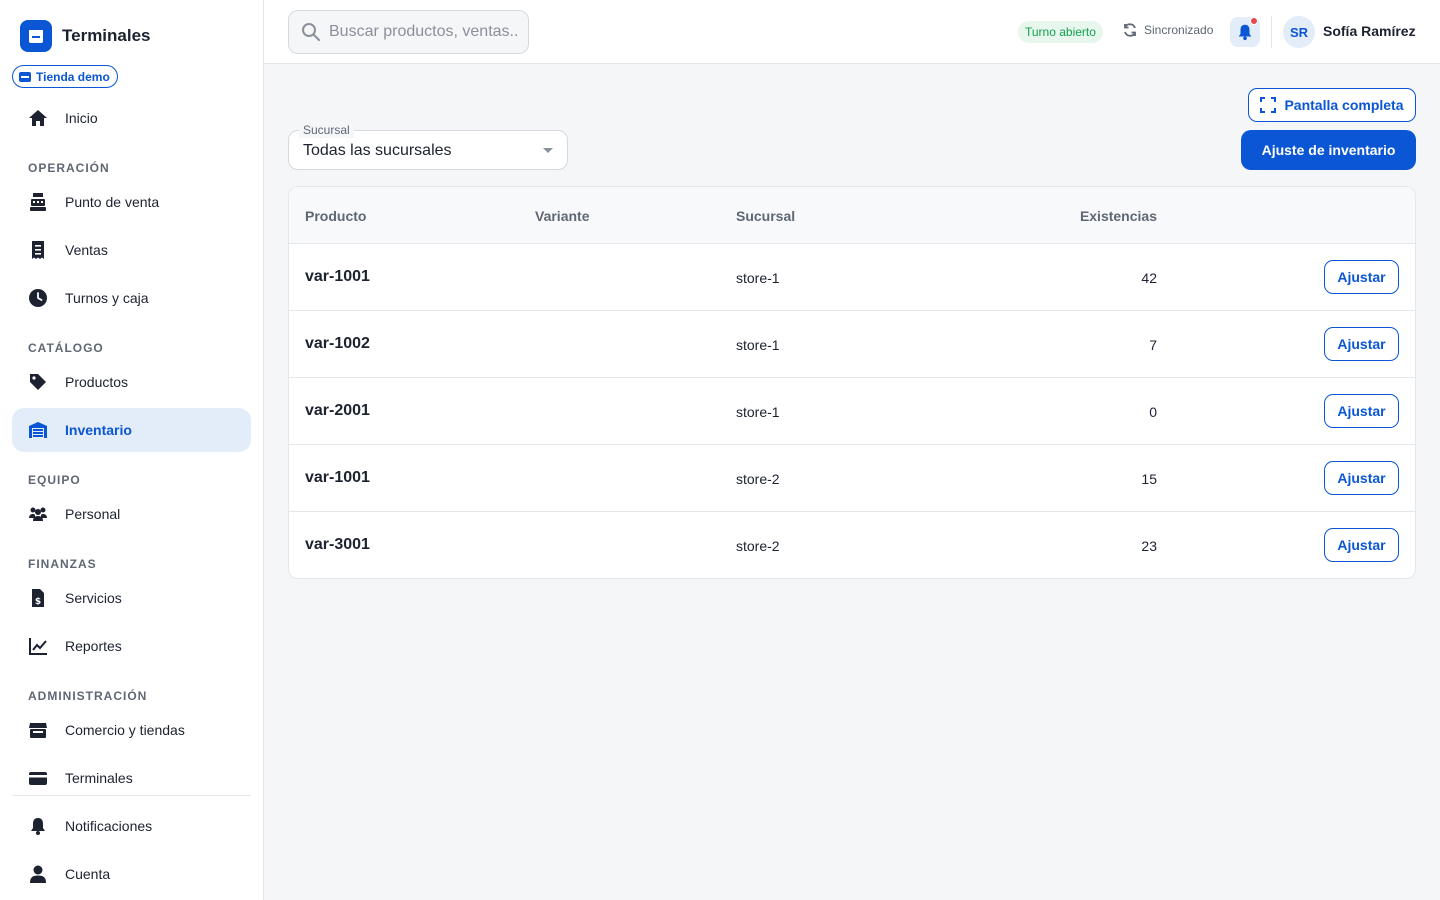 Image resolution: width=1440 pixels, height=900 pixels. Describe the element at coordinates (1153, 345) in the screenshot. I see `stock-cell: 7` at that location.